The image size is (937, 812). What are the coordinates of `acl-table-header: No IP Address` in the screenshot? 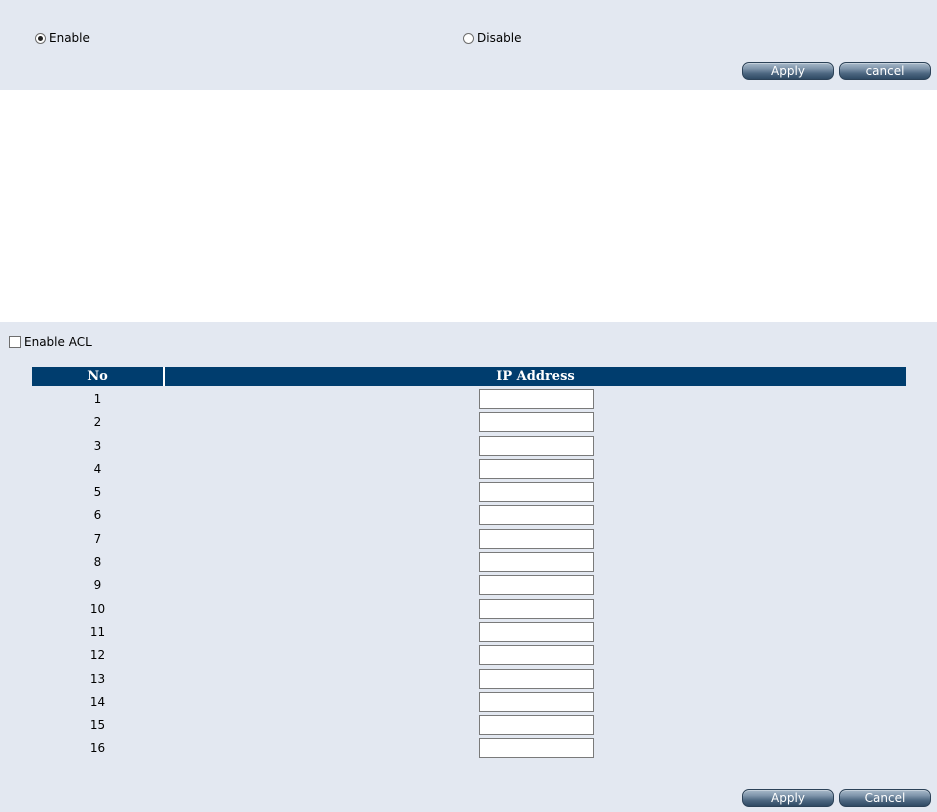 It's located at (469, 376).